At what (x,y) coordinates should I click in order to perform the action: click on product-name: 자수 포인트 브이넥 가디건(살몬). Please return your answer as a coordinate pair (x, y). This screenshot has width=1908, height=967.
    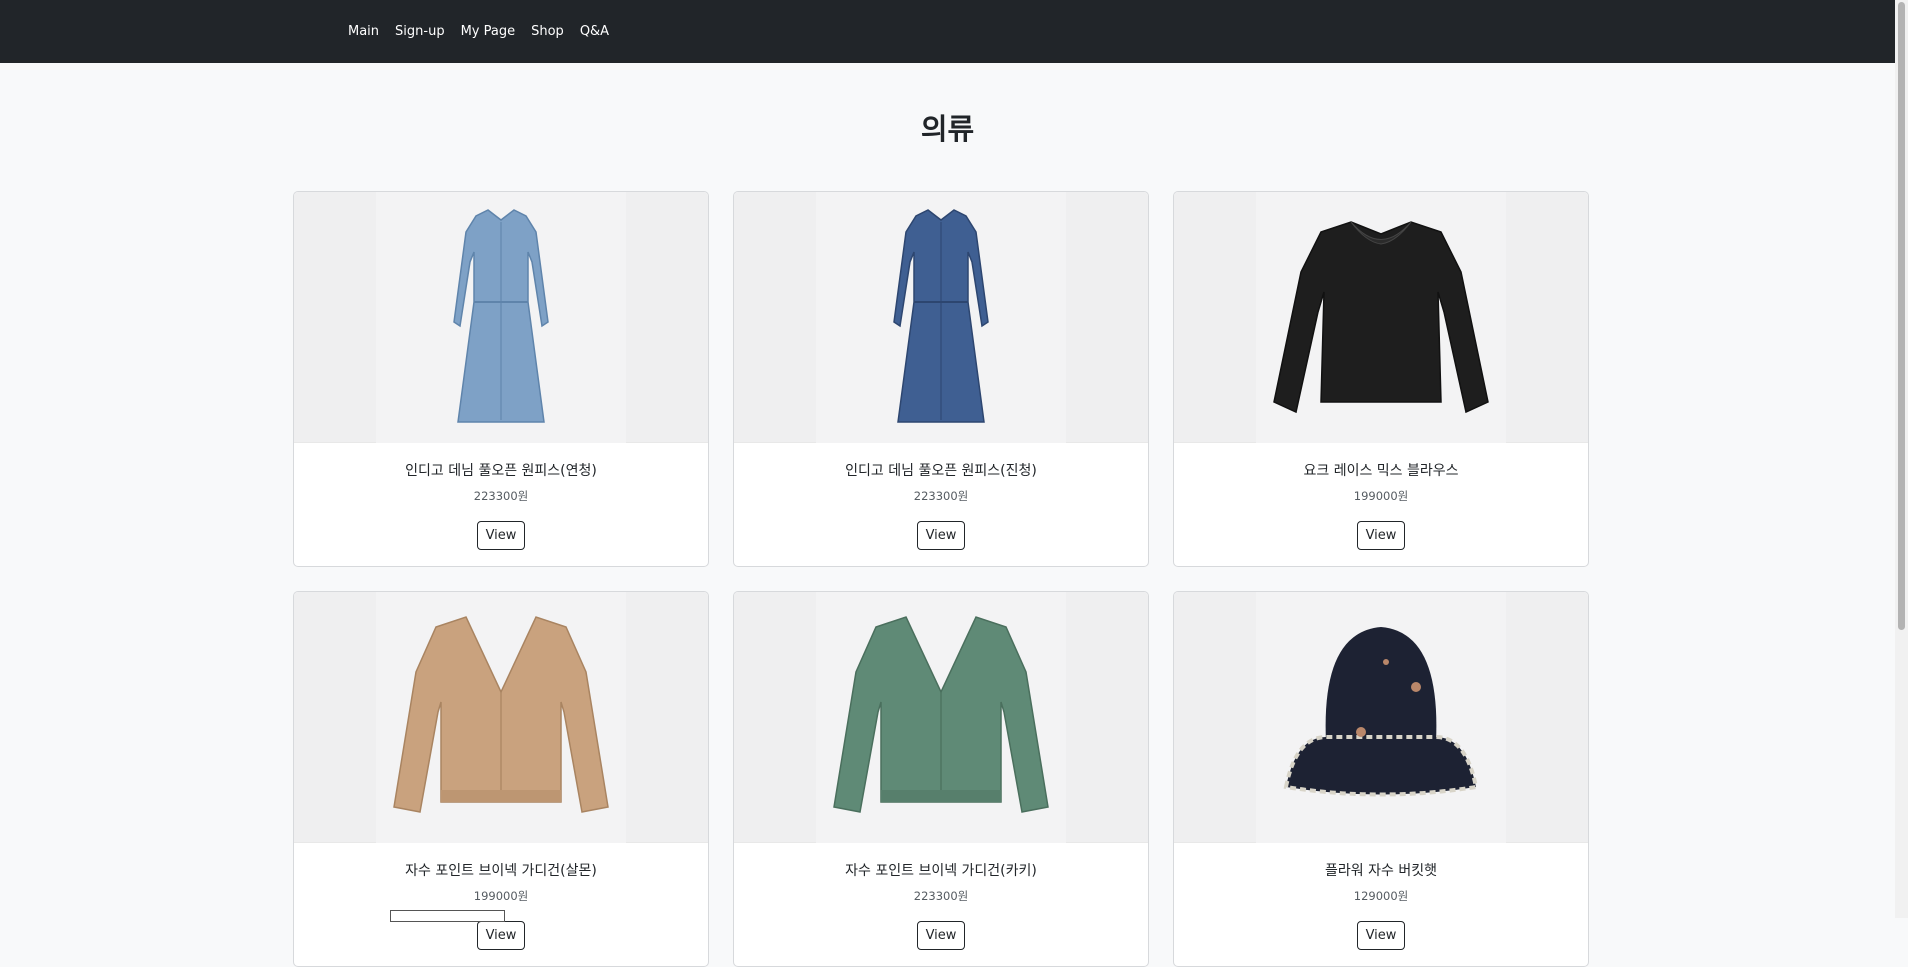
    Looking at the image, I should click on (501, 871).